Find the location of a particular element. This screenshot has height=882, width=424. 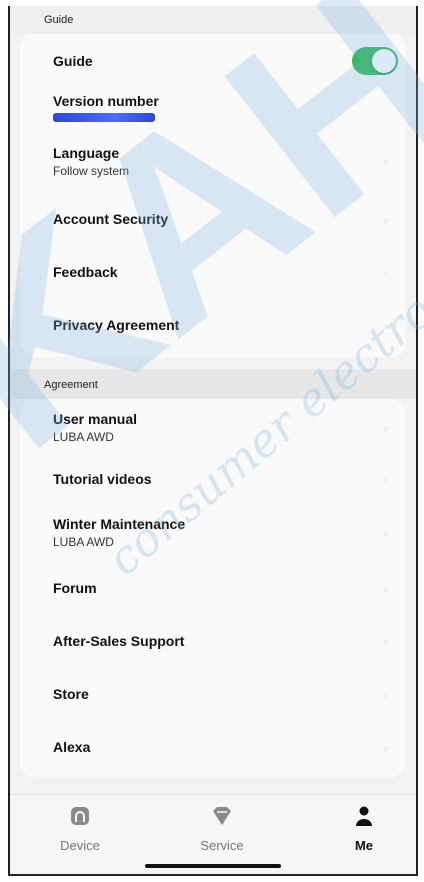

tab-me-label: Me is located at coordinates (364, 845).